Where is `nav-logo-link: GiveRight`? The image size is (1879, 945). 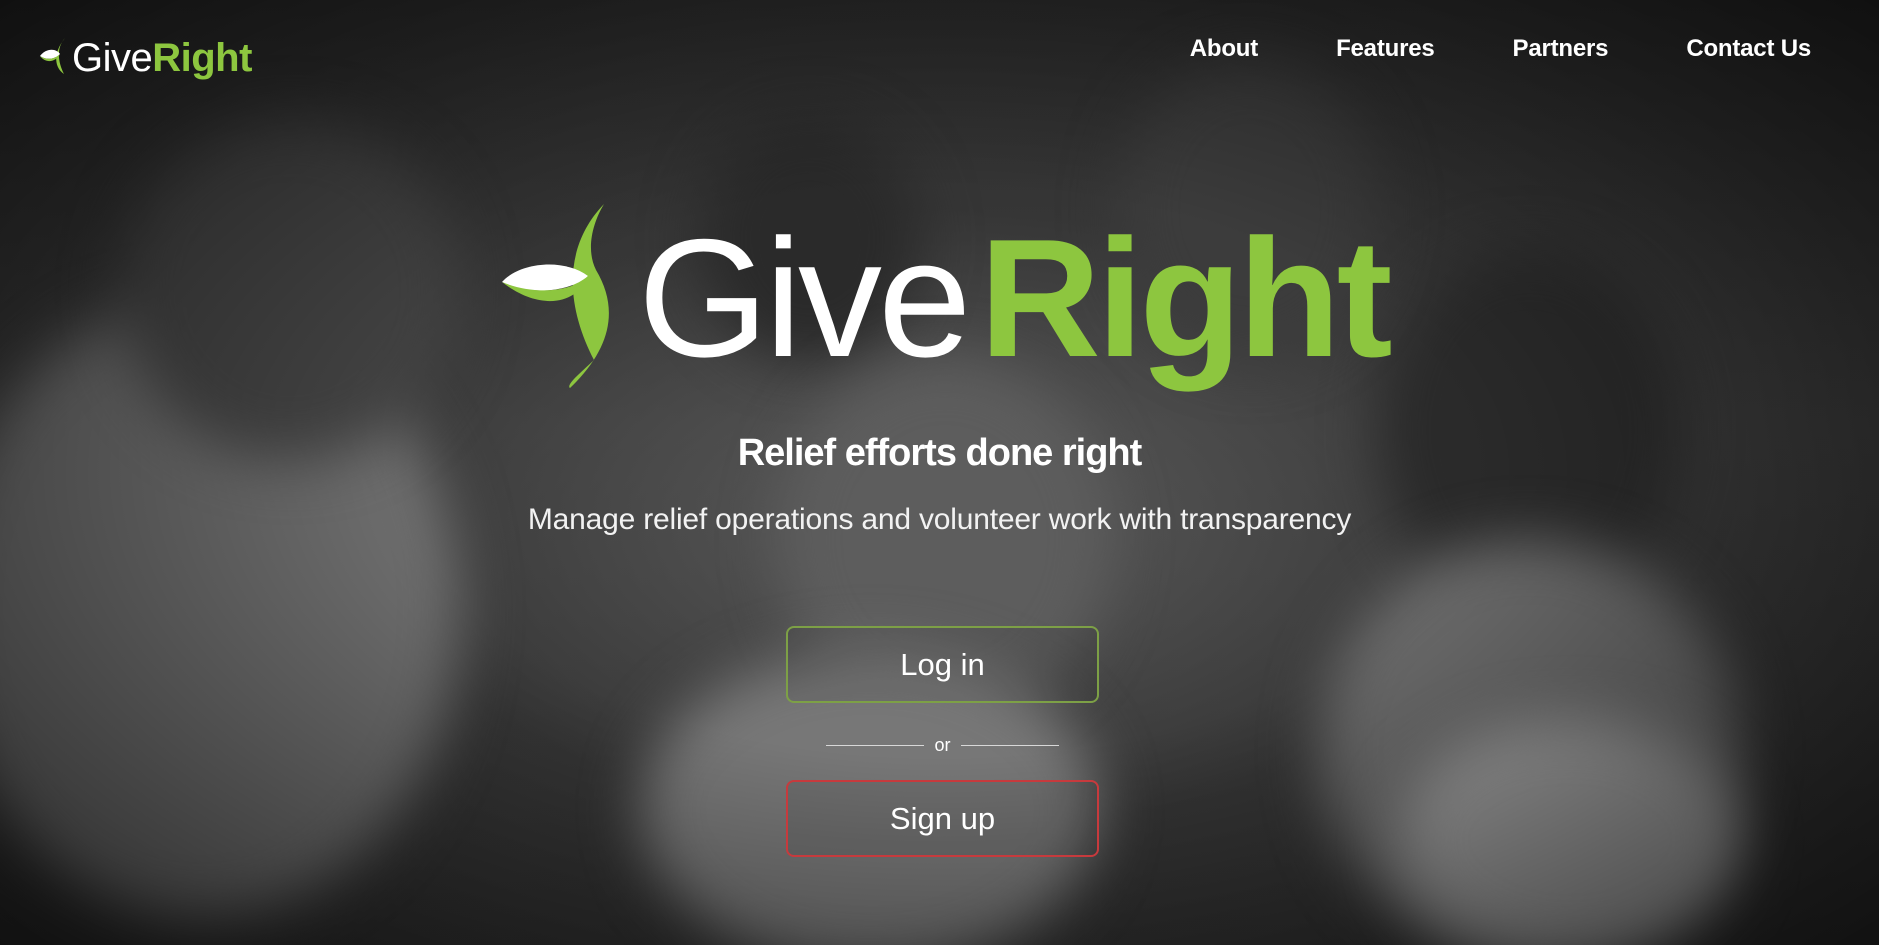 nav-logo-link: GiveRight is located at coordinates (145, 58).